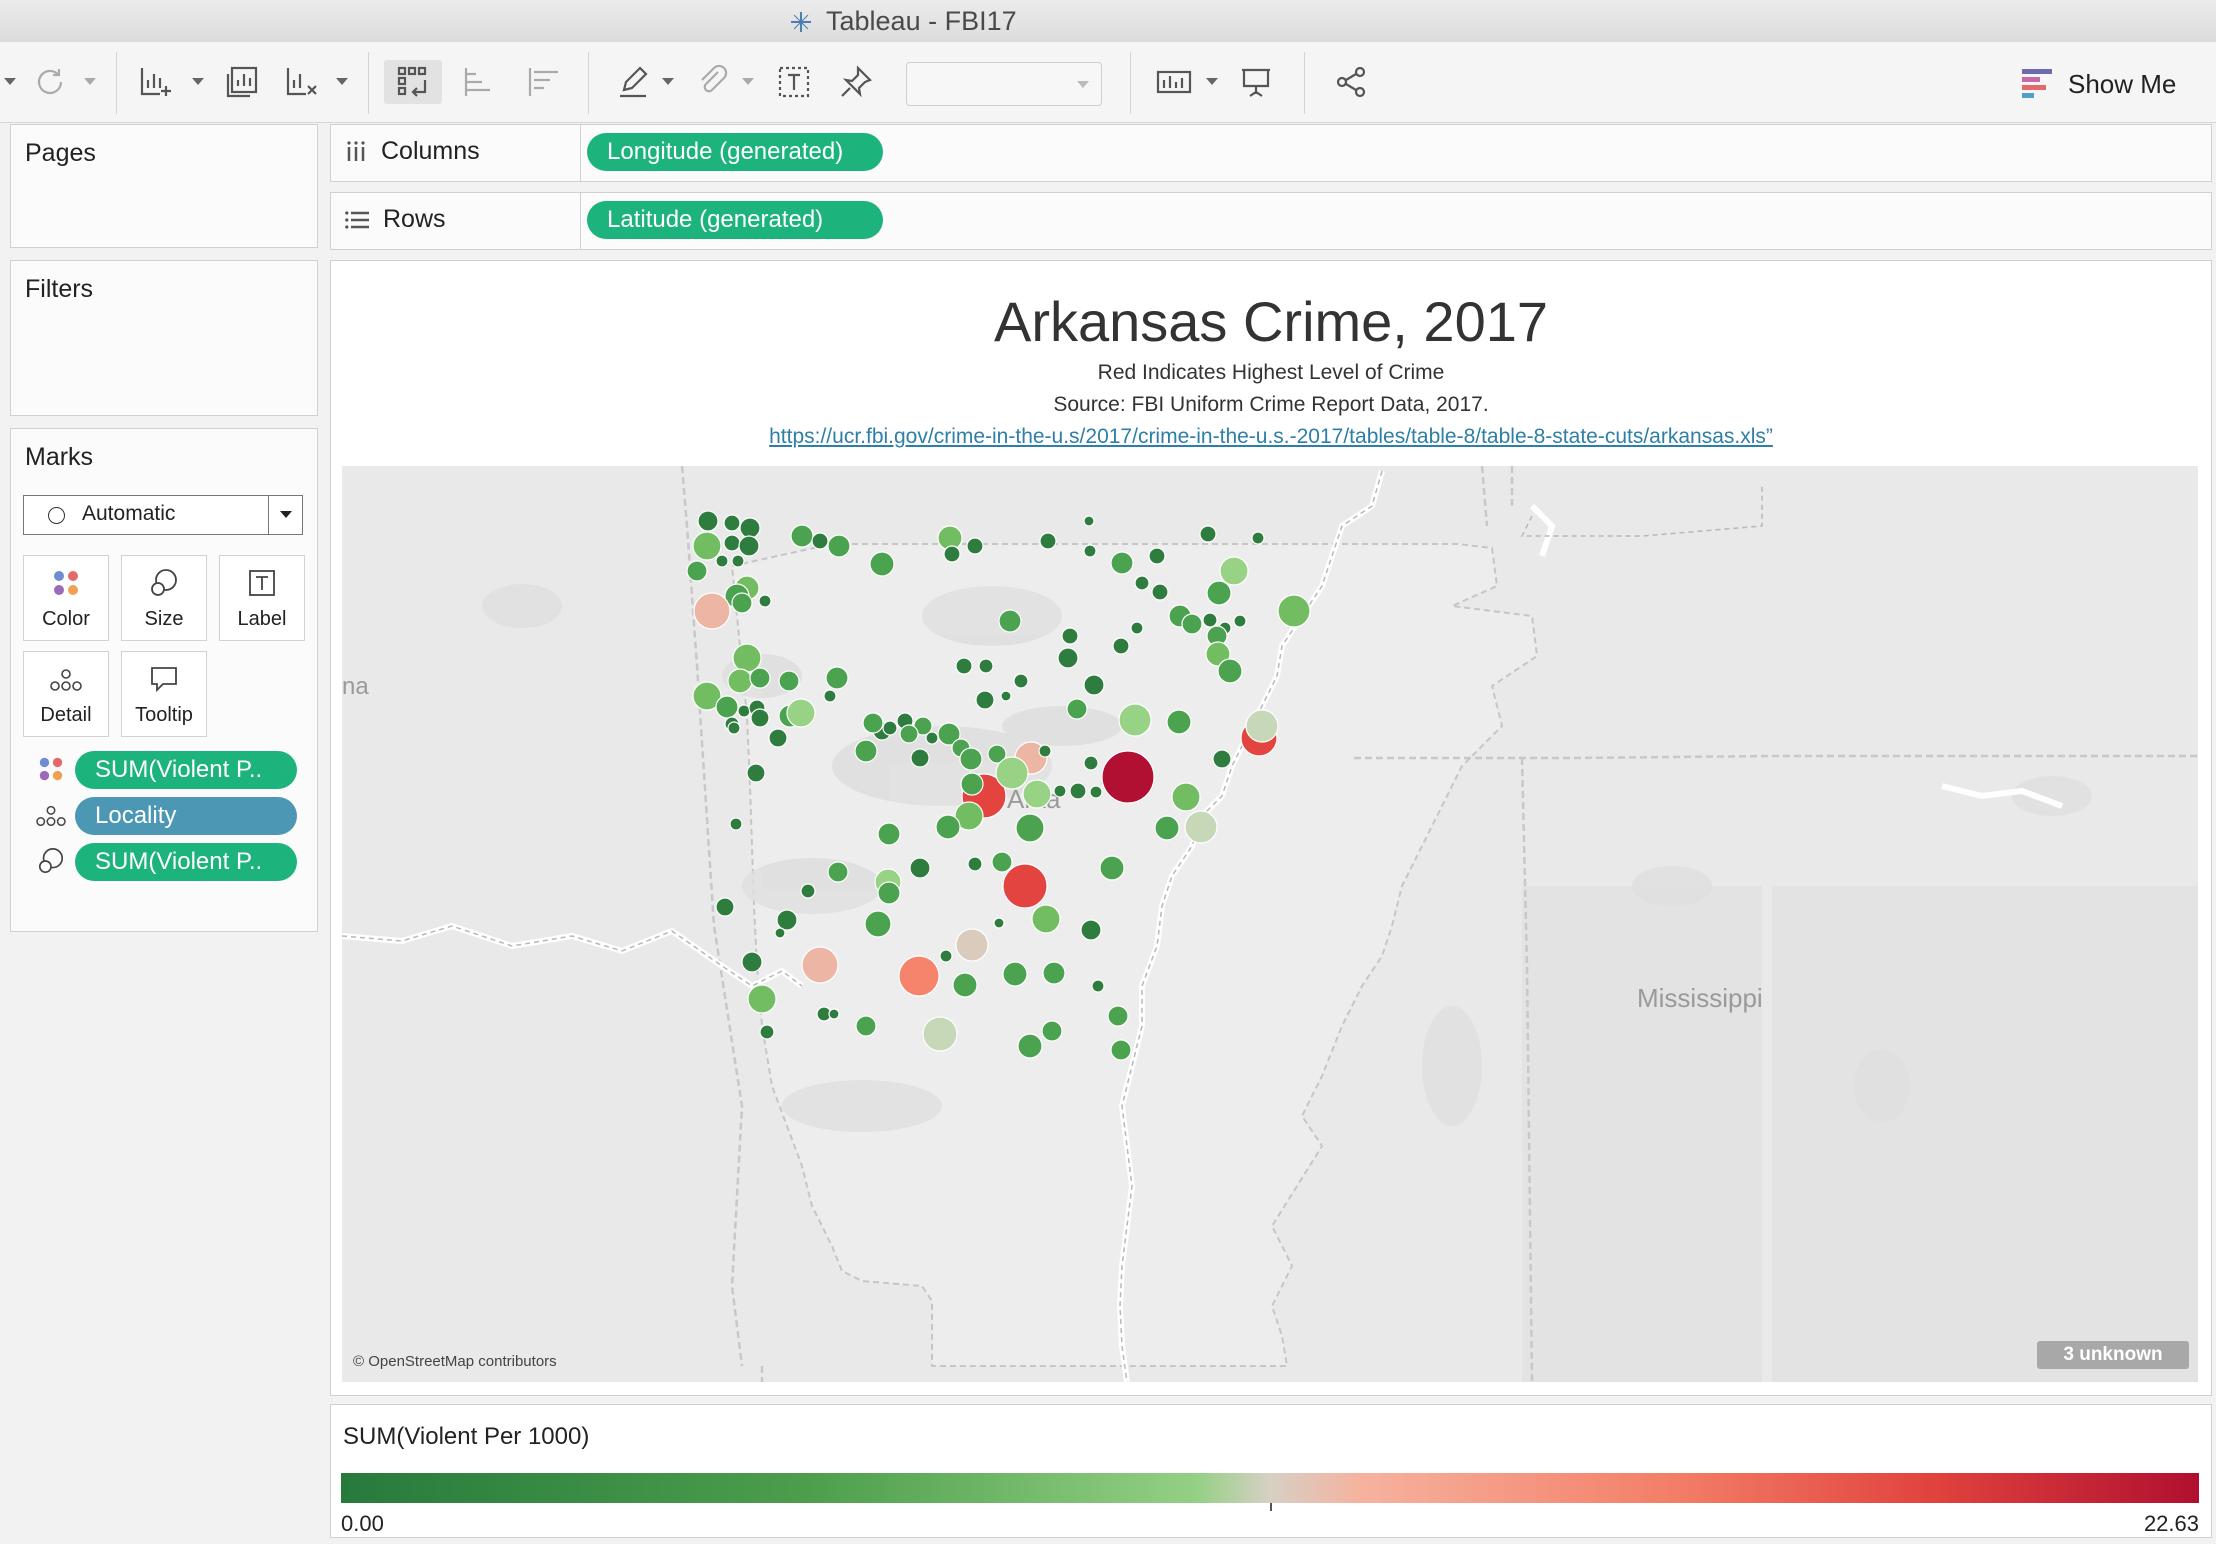 The width and height of the screenshot is (2216, 1544). Describe the element at coordinates (1271, 153) in the screenshot. I see `columns-shelf: Columns Longitude (generated)` at that location.